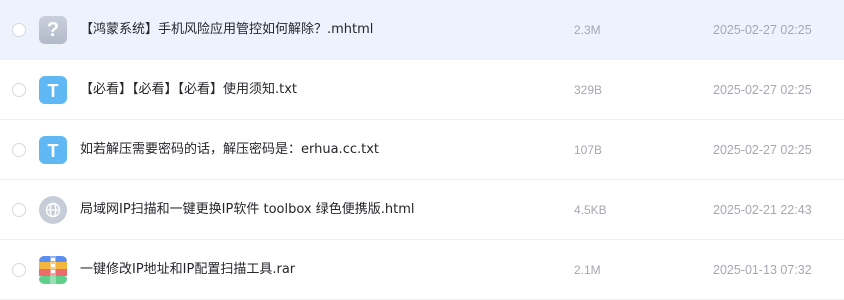  What do you see at coordinates (188, 90) in the screenshot?
I see `file-name: 【必看】【必看】【必看】使用须知.txt` at bounding box center [188, 90].